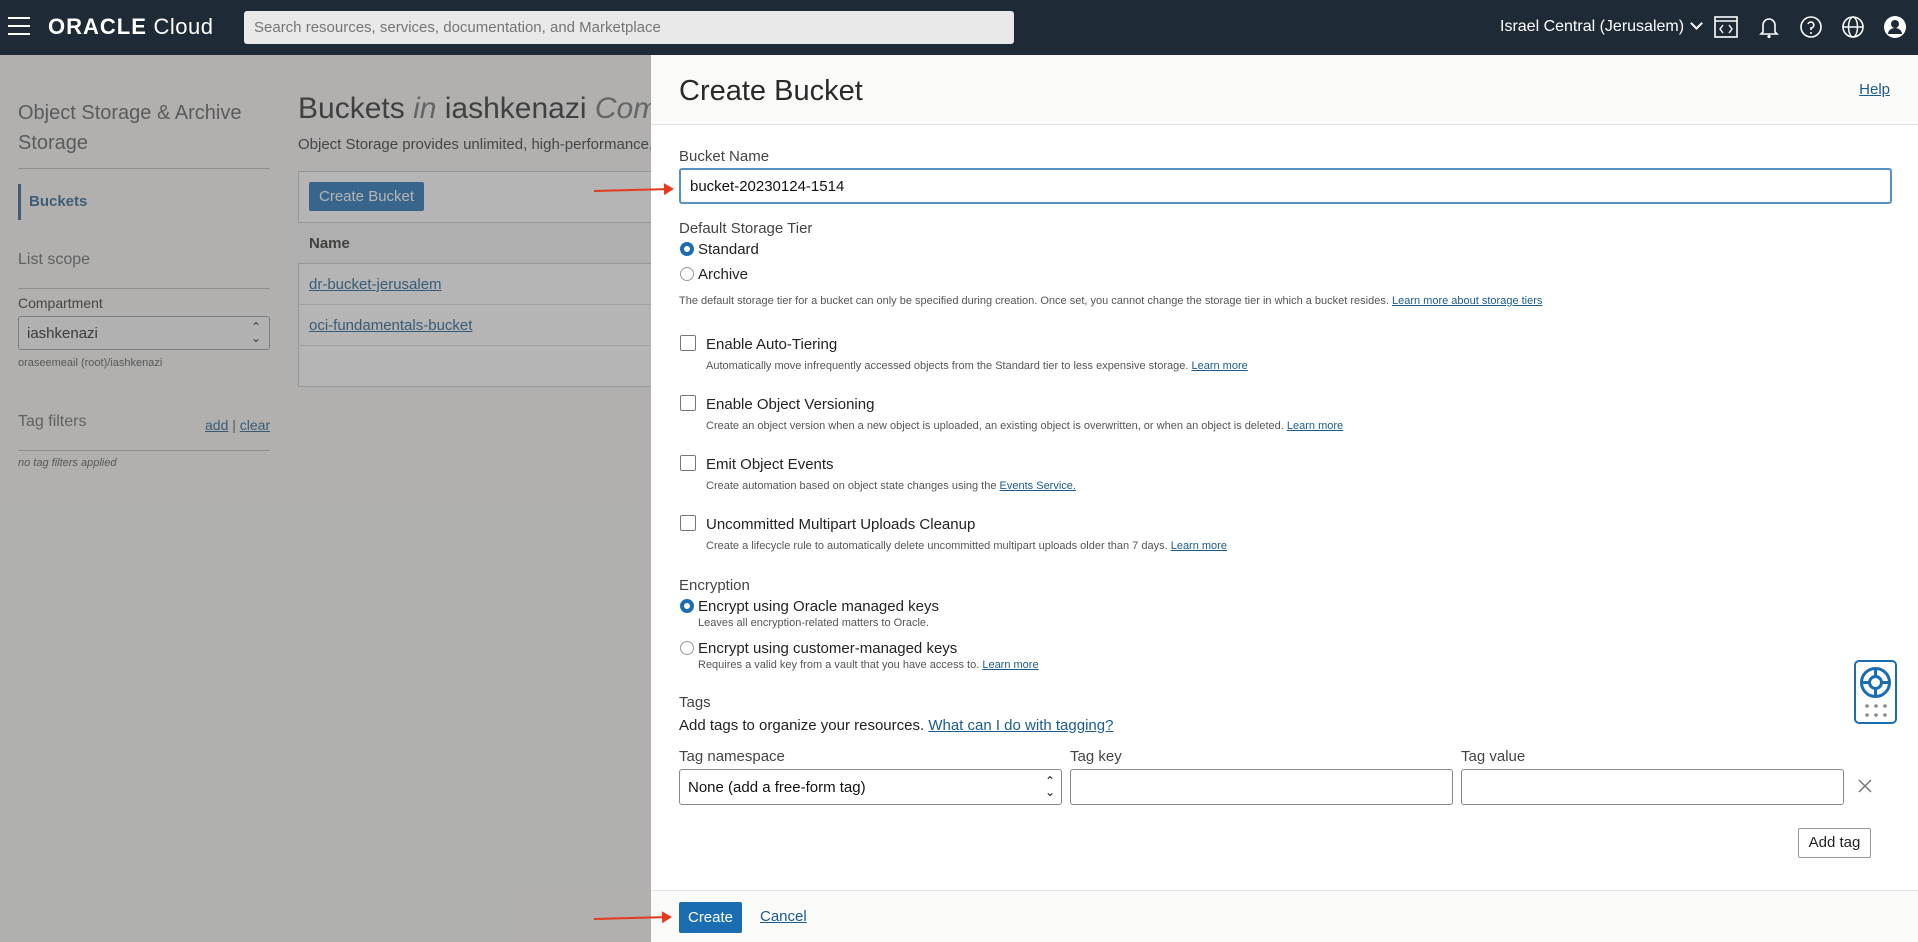  What do you see at coordinates (746, 228) in the screenshot?
I see `storage-tier-label: Default Storage Tier` at bounding box center [746, 228].